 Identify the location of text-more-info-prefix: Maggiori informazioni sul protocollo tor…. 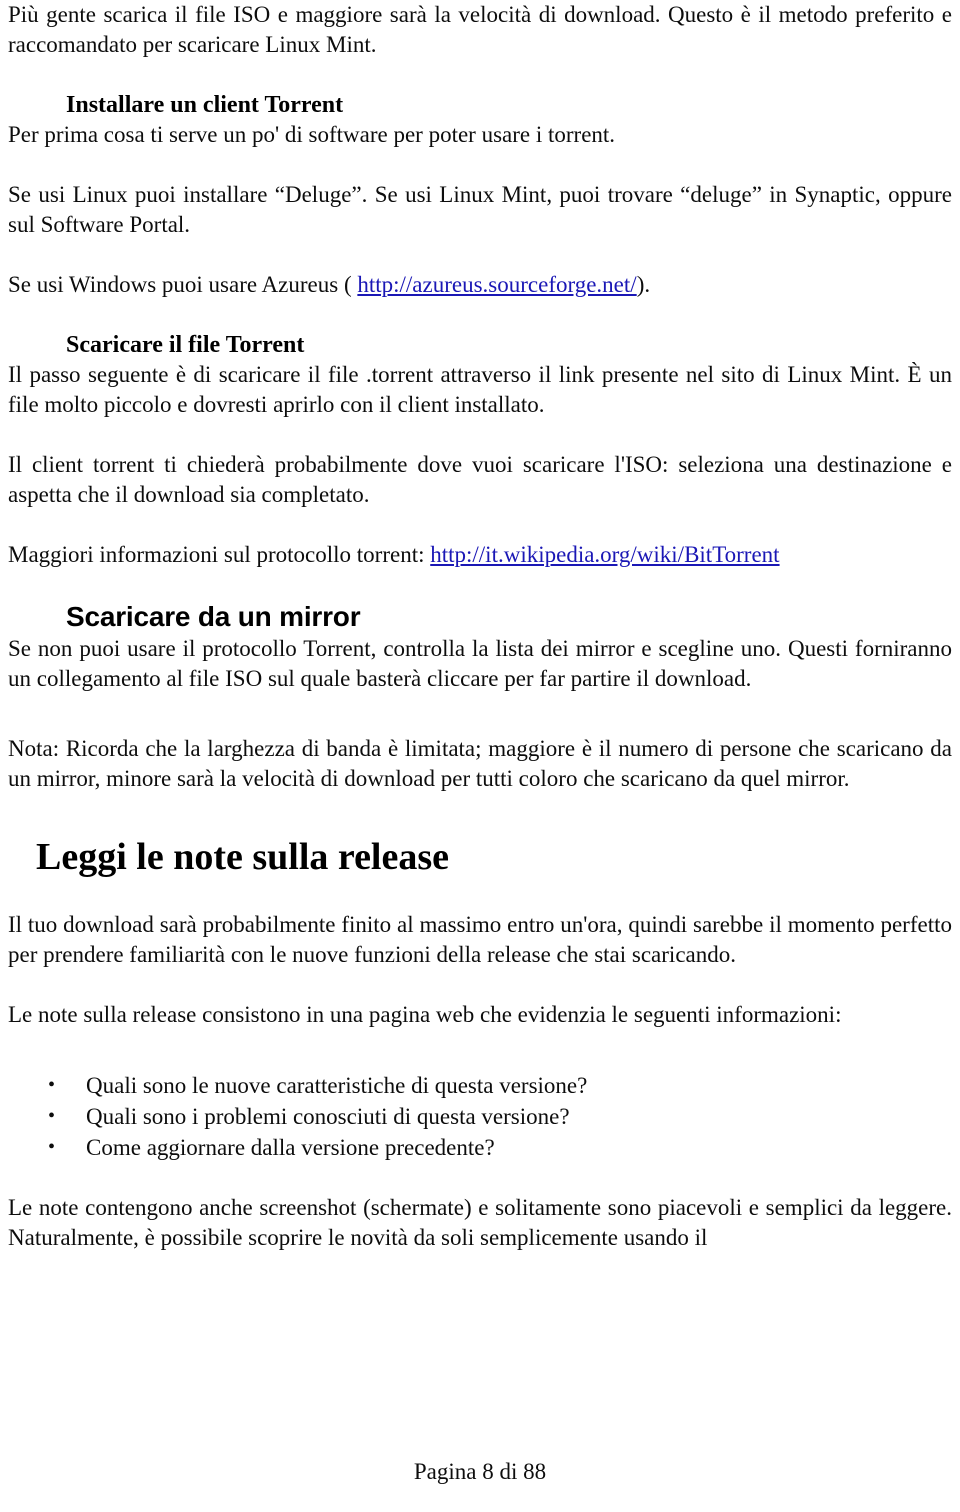
(219, 554).